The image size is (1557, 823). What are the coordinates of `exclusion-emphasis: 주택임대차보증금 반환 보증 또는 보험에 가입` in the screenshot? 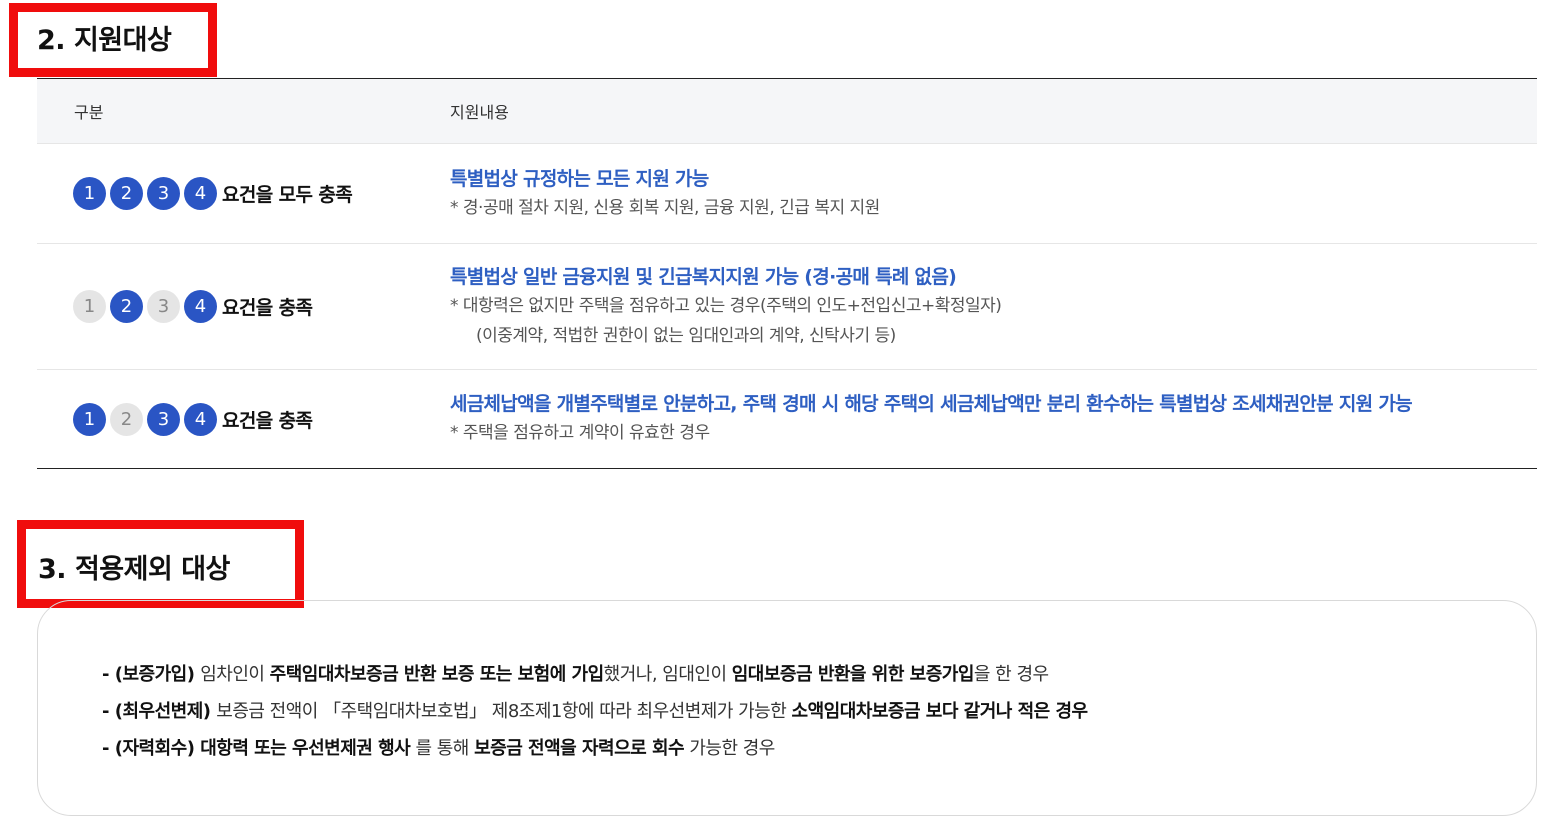 It's located at (436, 674).